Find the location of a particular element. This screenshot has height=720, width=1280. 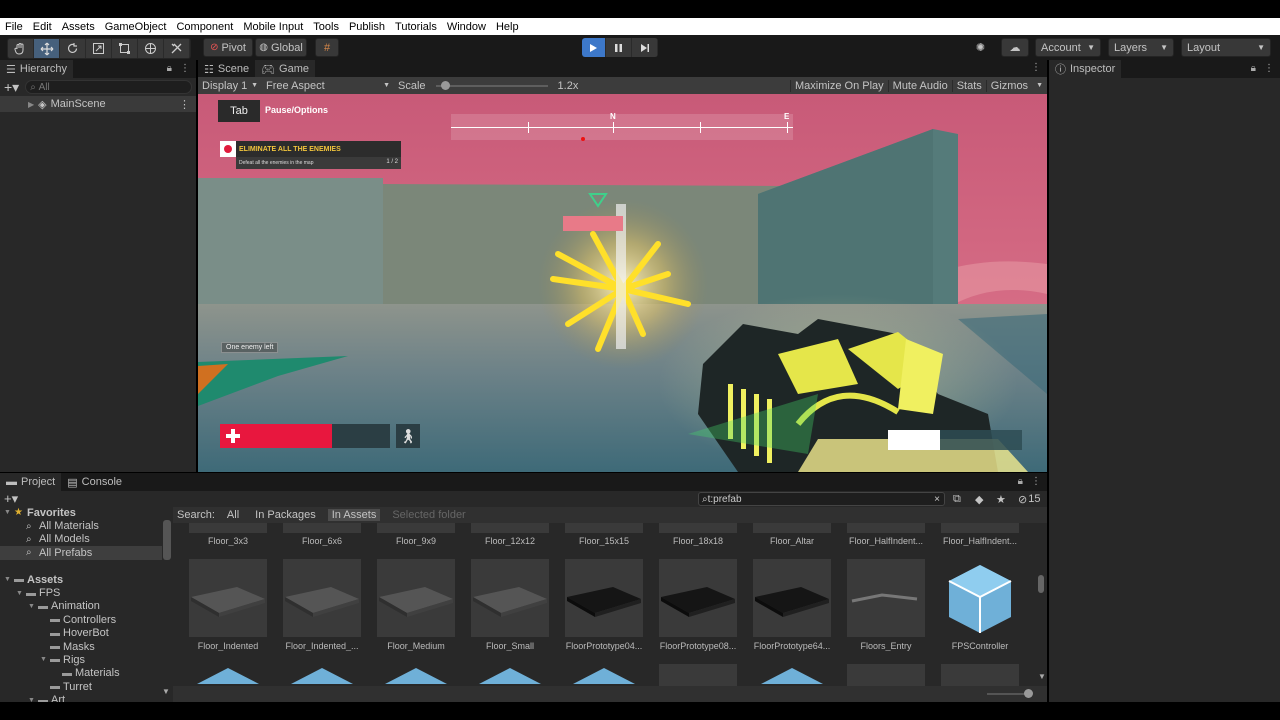

cloud-button: ☁ is located at coordinates (1015, 47).